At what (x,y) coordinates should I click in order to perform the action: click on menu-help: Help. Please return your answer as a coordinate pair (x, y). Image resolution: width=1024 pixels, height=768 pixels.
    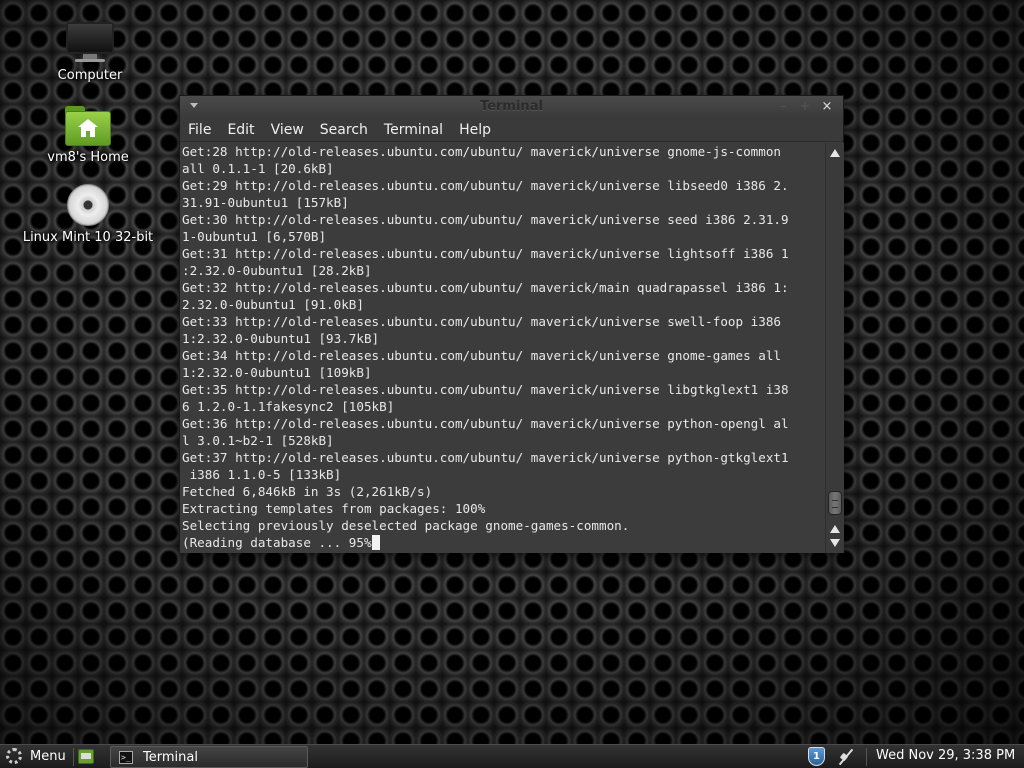
    Looking at the image, I should click on (475, 130).